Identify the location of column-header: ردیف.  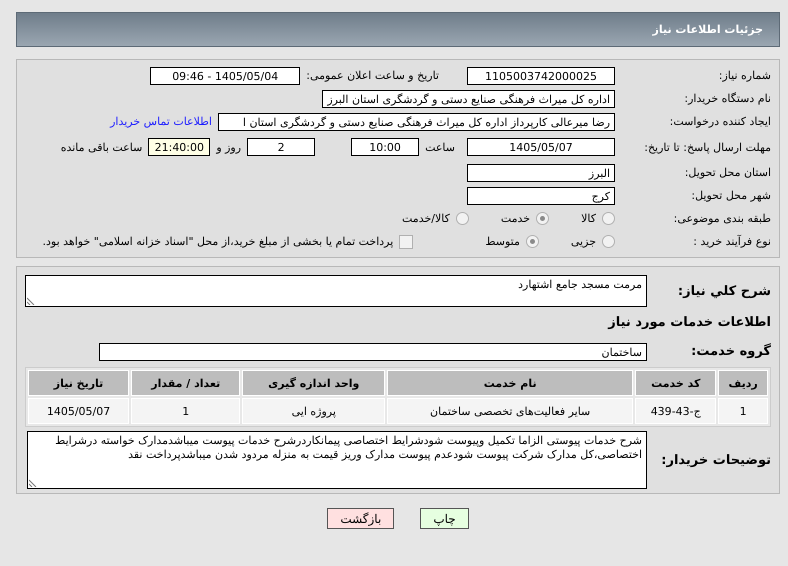
(743, 383).